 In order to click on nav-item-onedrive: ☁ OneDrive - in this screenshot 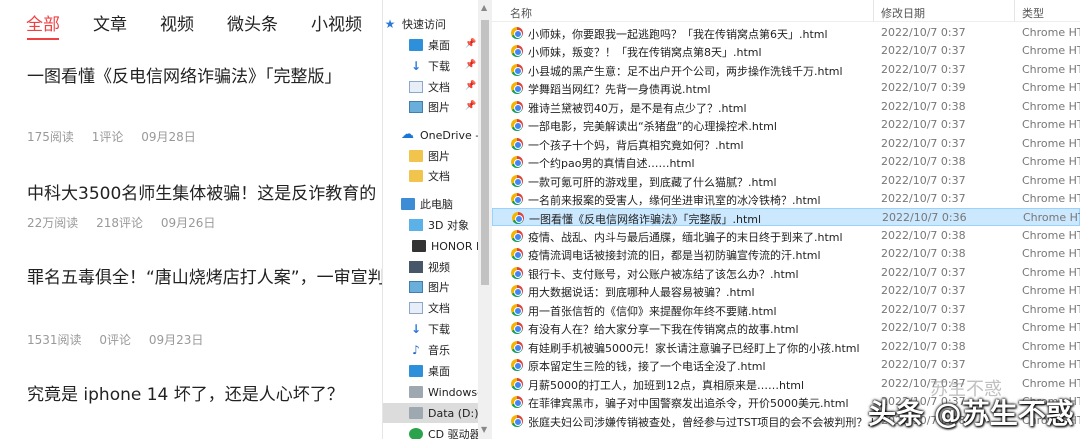, I will do `click(437, 135)`.